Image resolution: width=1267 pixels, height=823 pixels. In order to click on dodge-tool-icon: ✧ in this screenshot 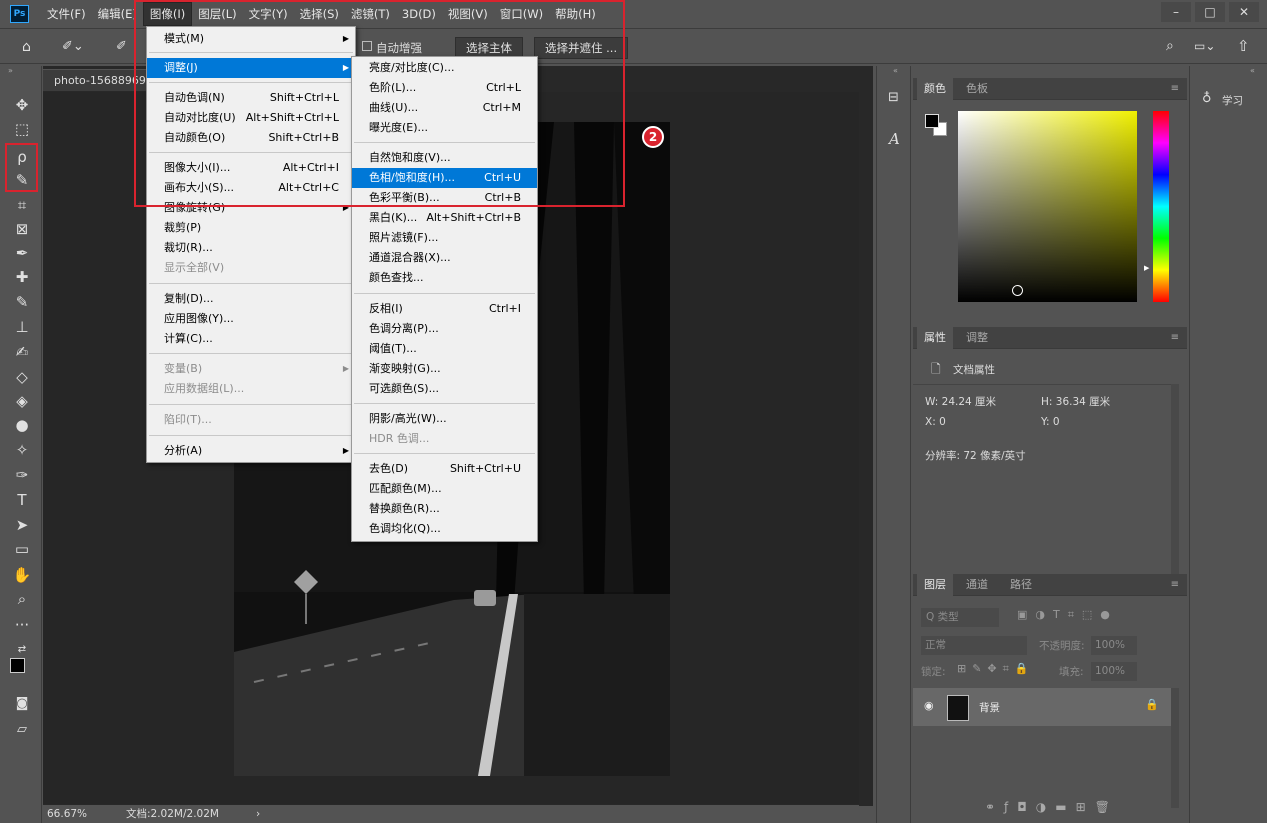, I will do `click(22, 450)`.